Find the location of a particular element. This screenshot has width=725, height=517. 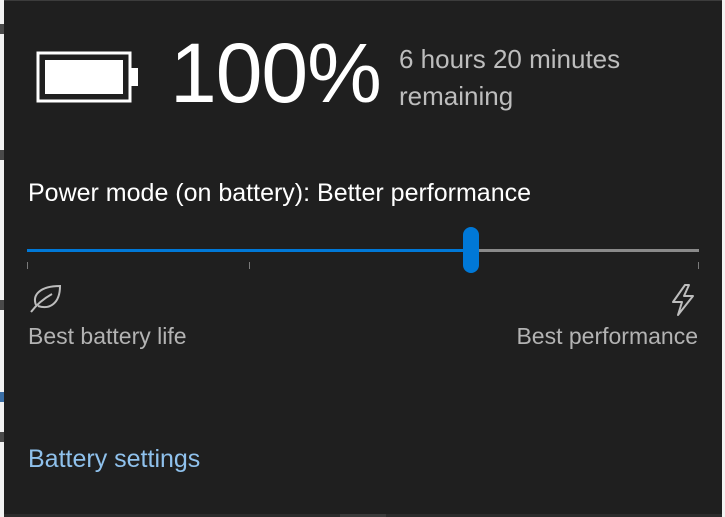

battery-percentage: 100% is located at coordinates (276, 73).